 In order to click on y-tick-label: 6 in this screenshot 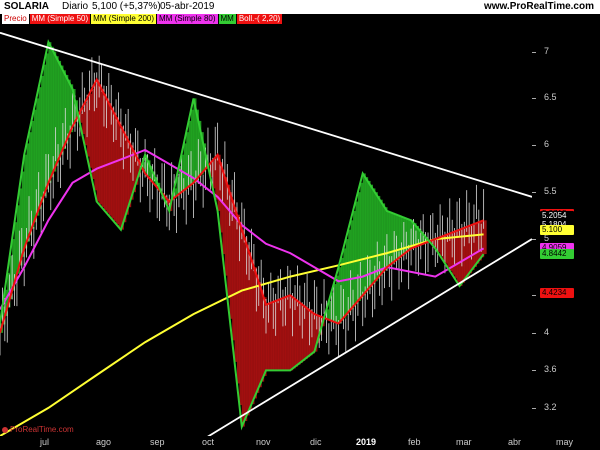, I will do `click(540, 144)`.